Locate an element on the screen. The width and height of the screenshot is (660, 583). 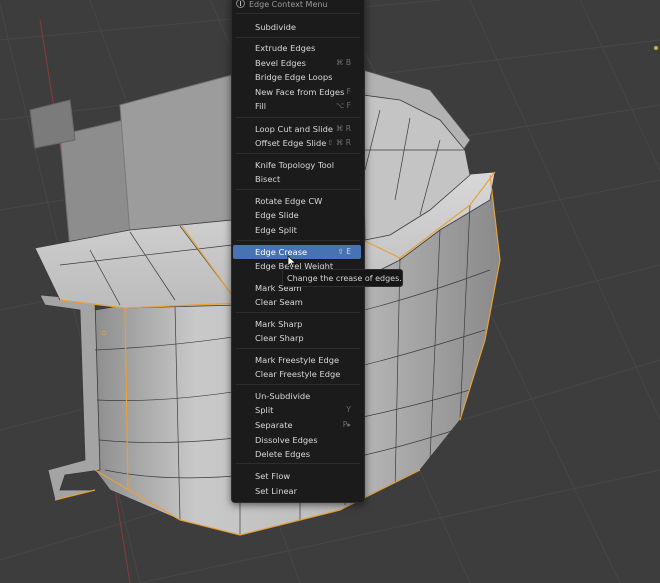
menu-item-edge-slide: Edge Slide is located at coordinates (297, 215).